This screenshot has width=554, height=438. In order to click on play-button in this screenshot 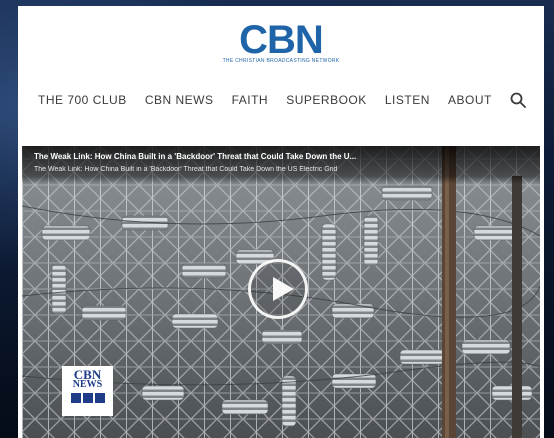, I will do `click(278, 289)`.